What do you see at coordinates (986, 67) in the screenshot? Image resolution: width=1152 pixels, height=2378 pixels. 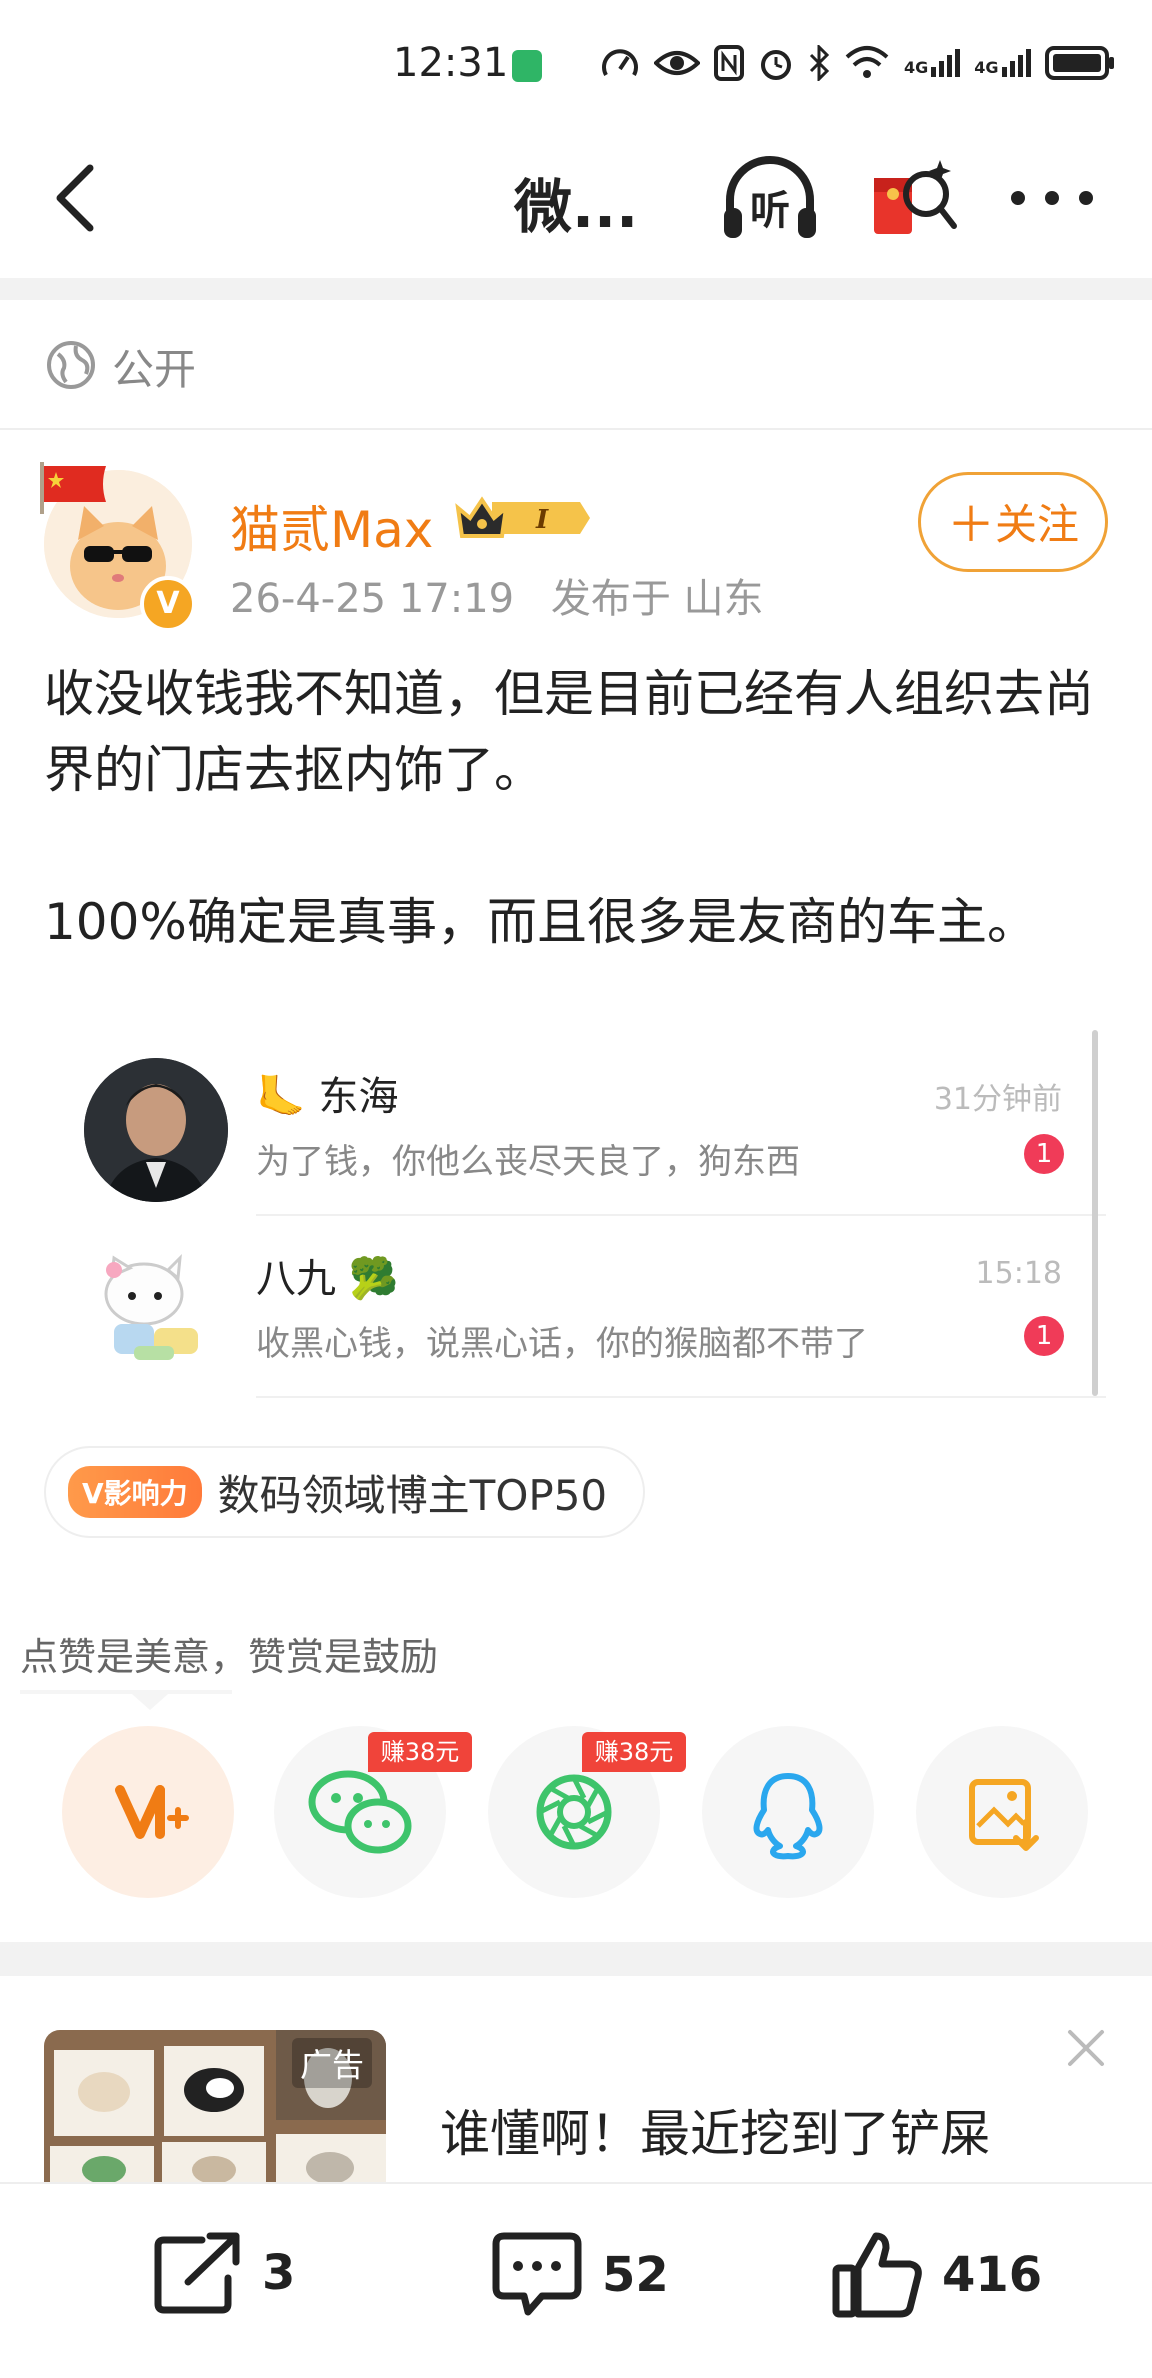 I see `network-type-2: 4G` at bounding box center [986, 67].